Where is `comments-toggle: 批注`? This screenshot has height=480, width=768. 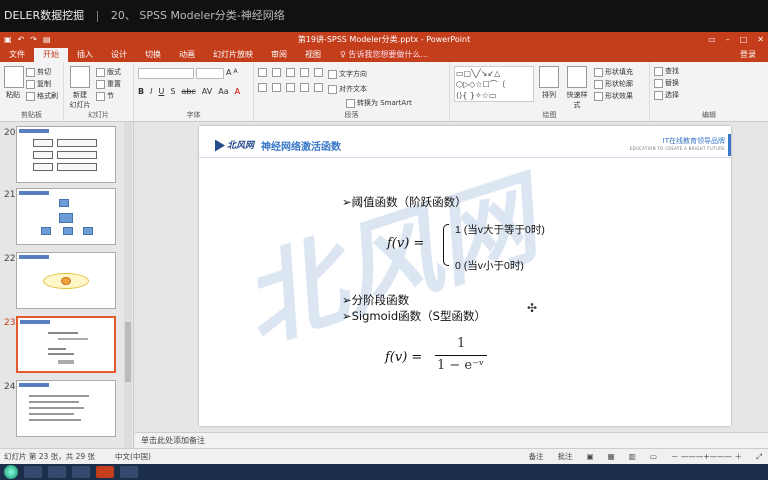
comments-toggle: 批注 is located at coordinates (565, 456).